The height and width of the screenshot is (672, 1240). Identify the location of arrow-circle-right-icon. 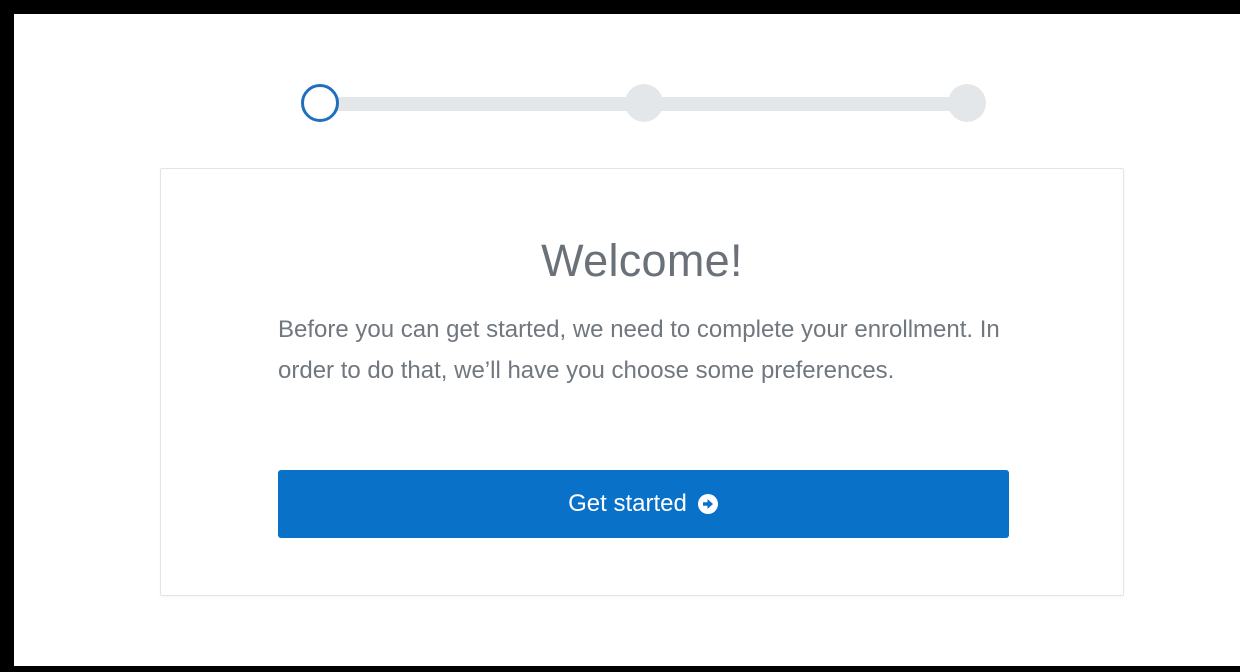
(708, 504).